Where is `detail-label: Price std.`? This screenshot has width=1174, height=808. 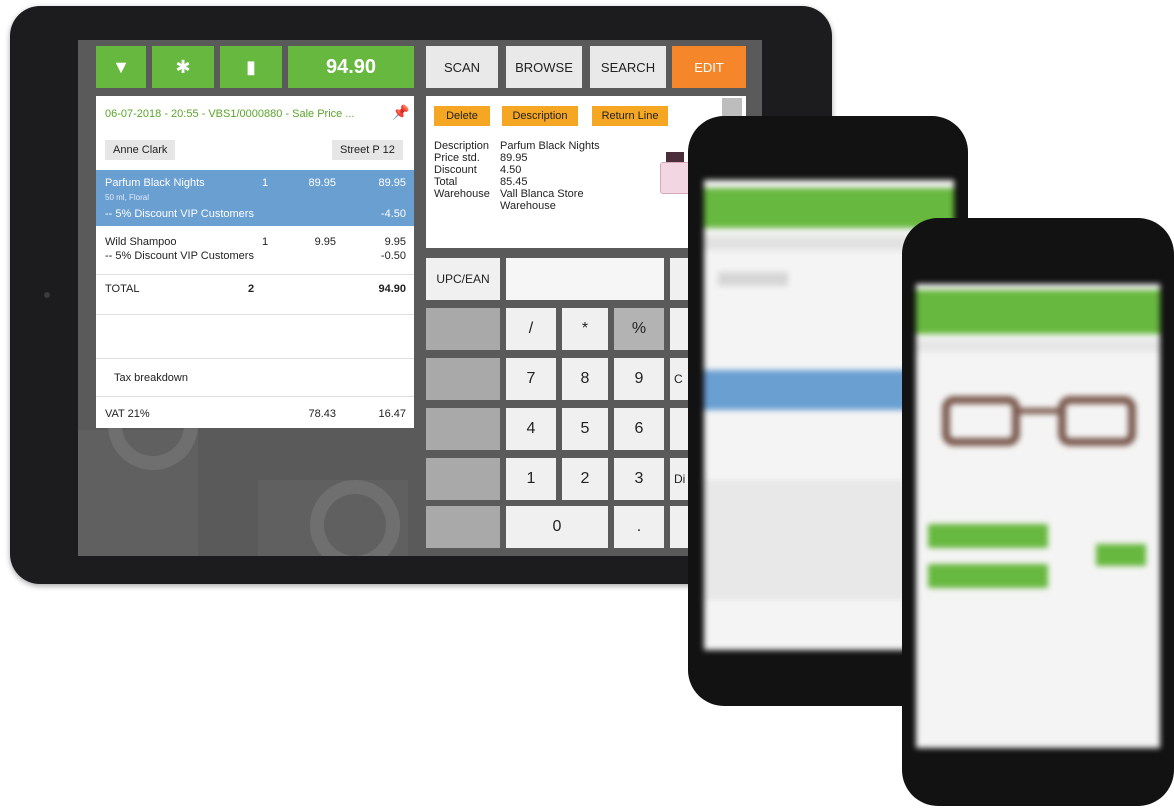
detail-label: Price std. is located at coordinates (457, 158).